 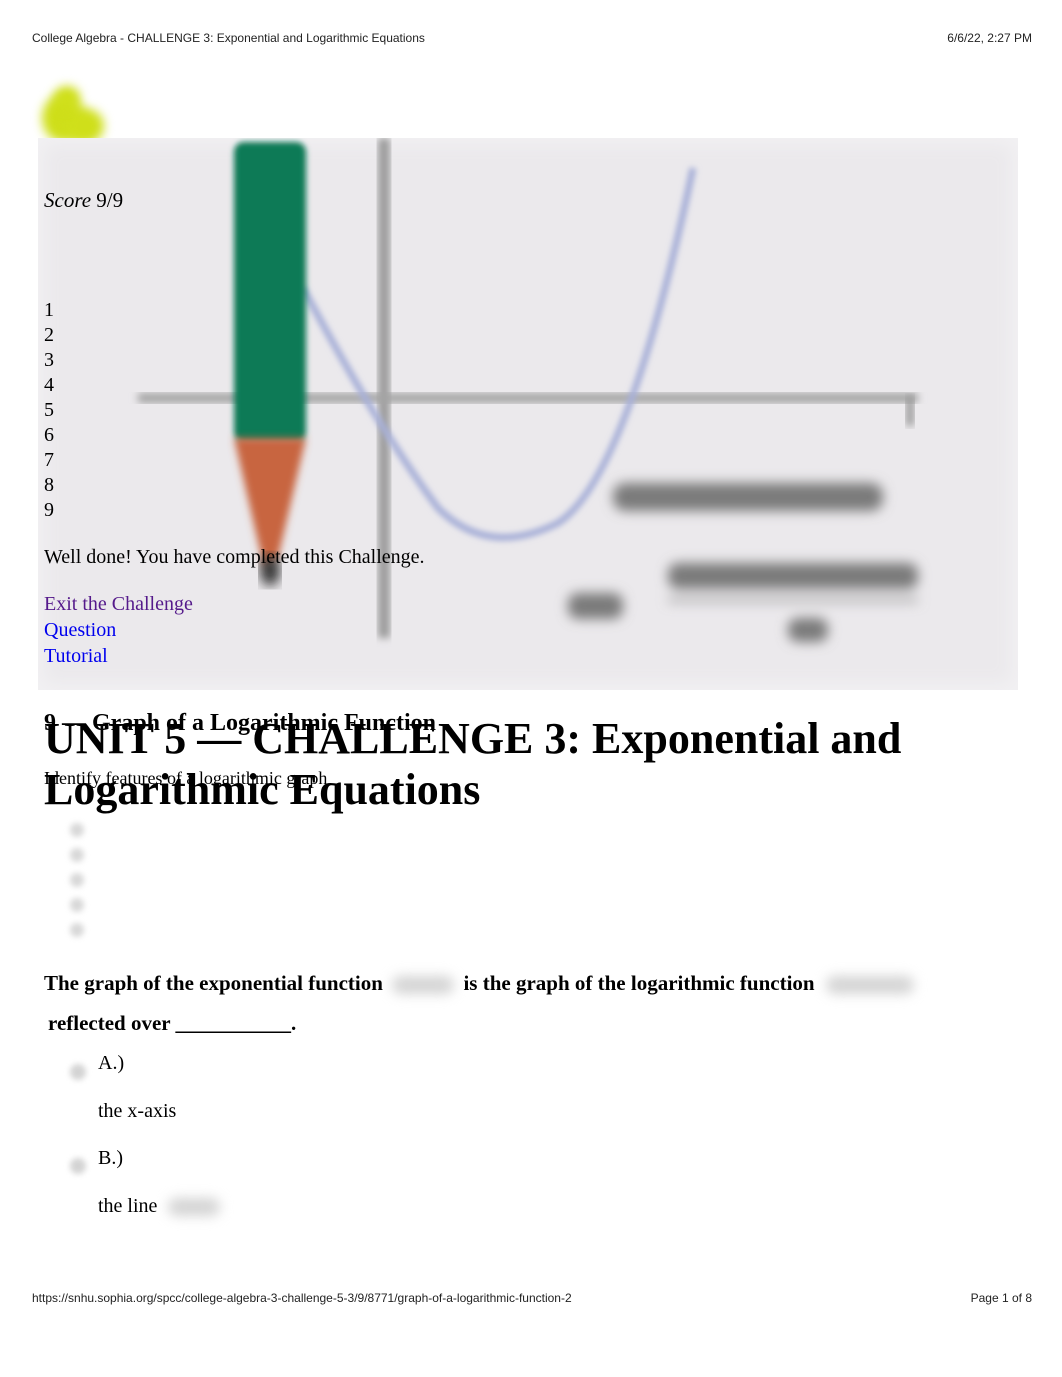 I want to click on question-number-link: 3, so click(x=49, y=360).